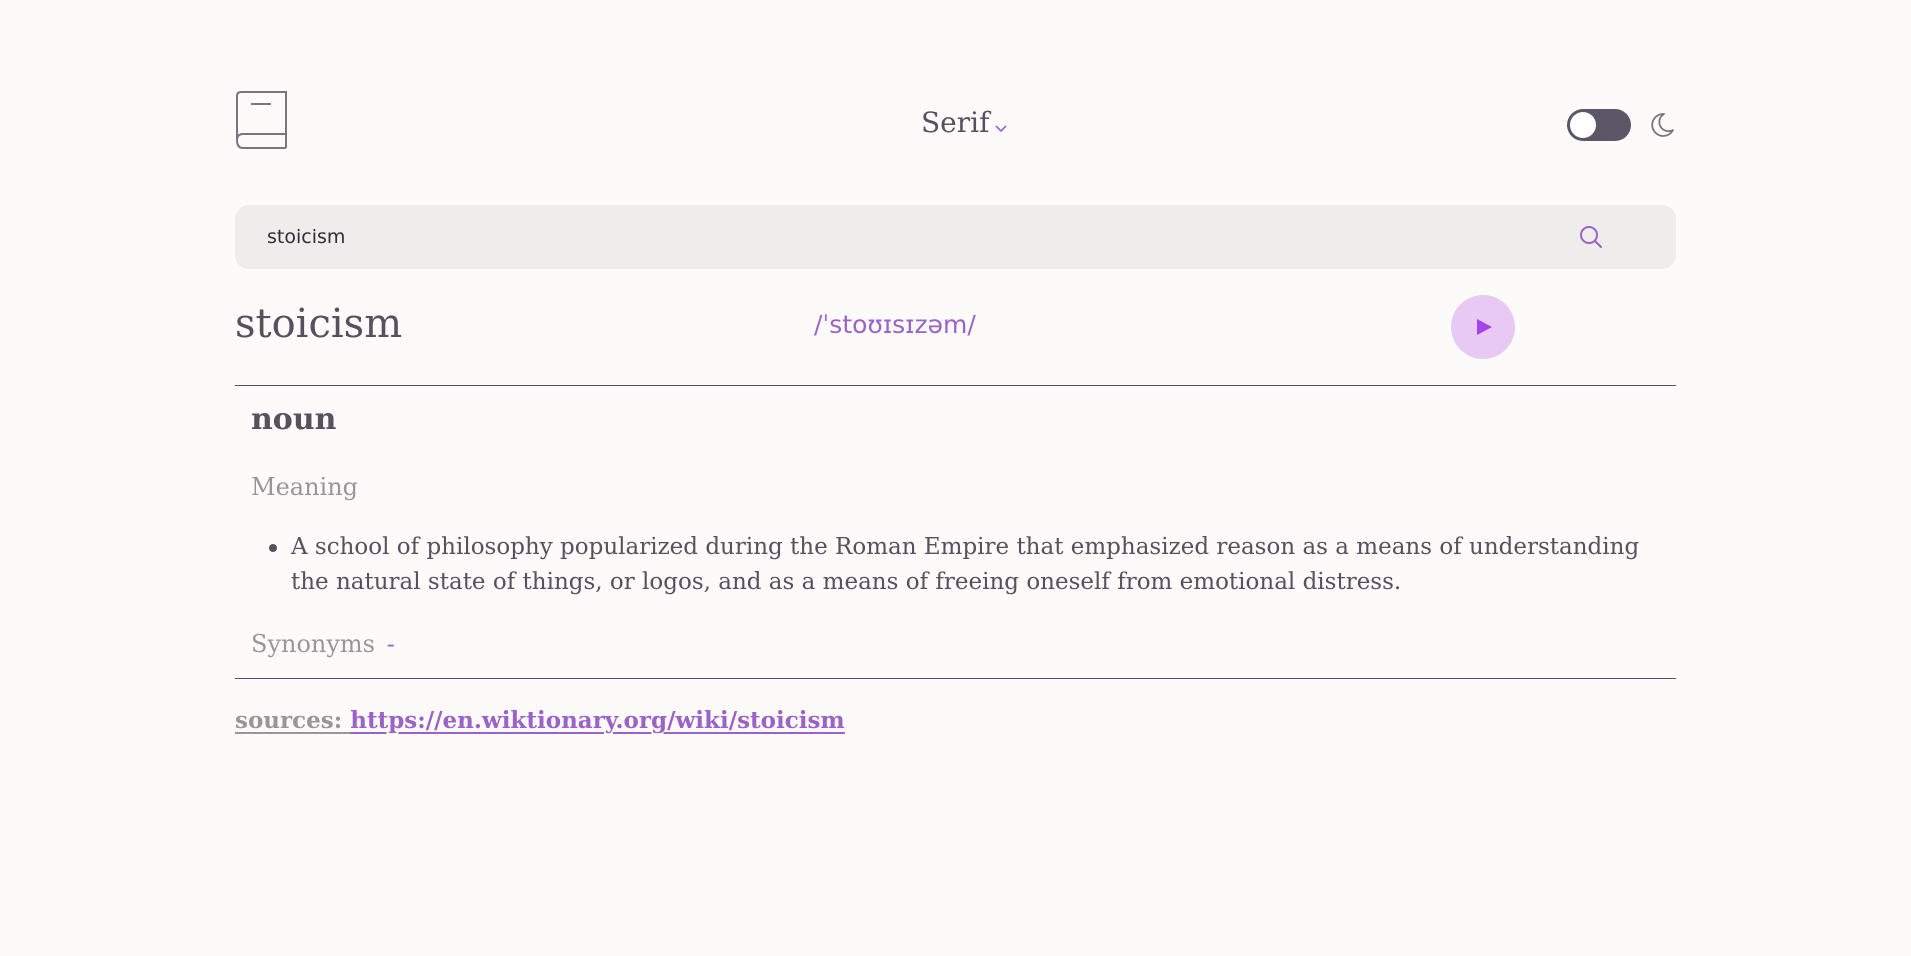  What do you see at coordinates (895, 324) in the screenshot?
I see `phonetic: /ˈstoʊɪsɪzəm/` at bounding box center [895, 324].